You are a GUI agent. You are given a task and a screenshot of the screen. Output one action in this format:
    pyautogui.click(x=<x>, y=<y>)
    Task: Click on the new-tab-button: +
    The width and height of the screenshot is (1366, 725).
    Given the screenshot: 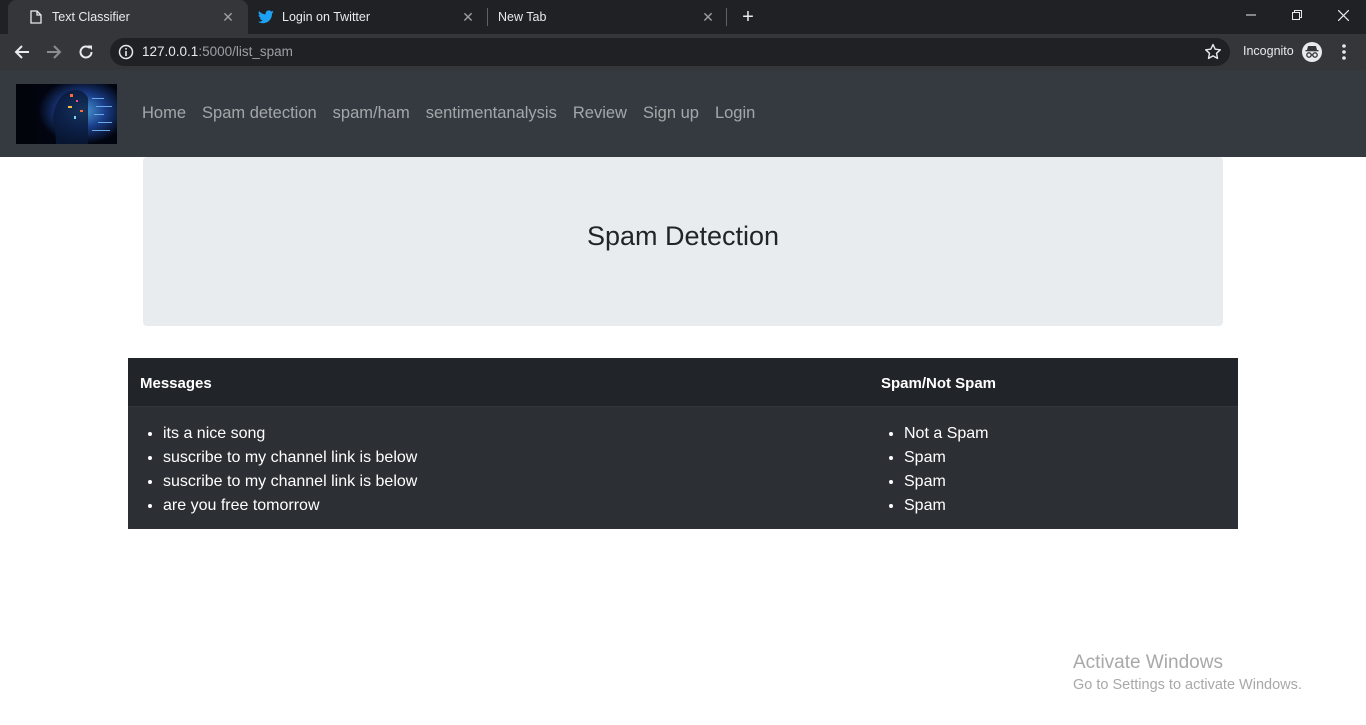 What is the action you would take?
    pyautogui.click(x=748, y=17)
    